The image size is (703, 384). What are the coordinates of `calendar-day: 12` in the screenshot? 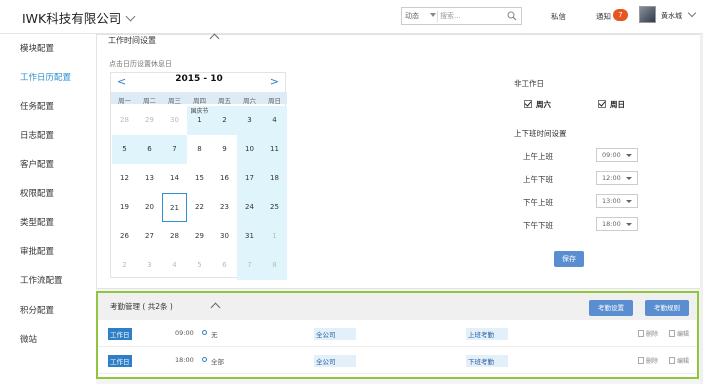 It's located at (124, 178).